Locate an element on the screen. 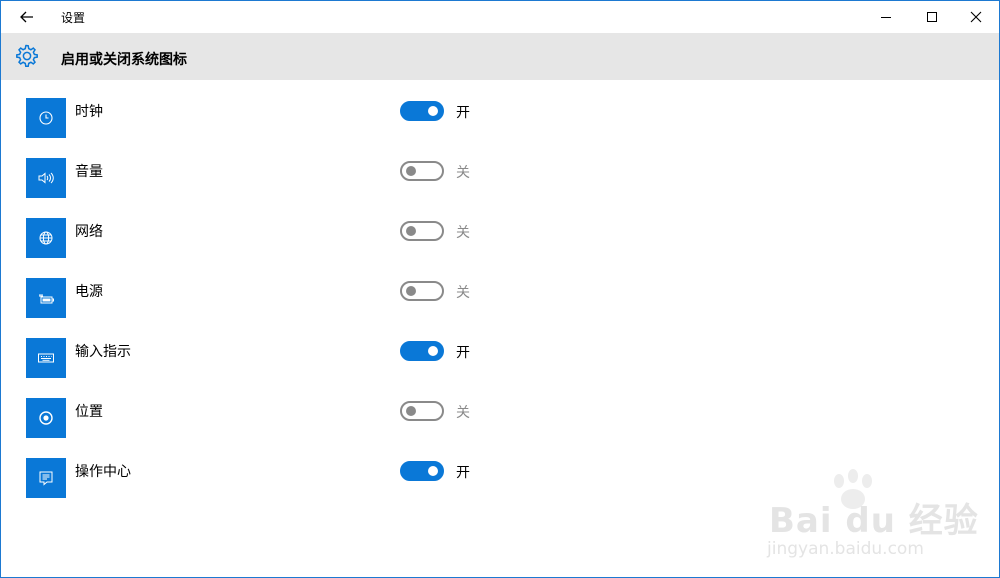 The height and width of the screenshot is (578, 1000). clock-toggle is located at coordinates (422, 111).